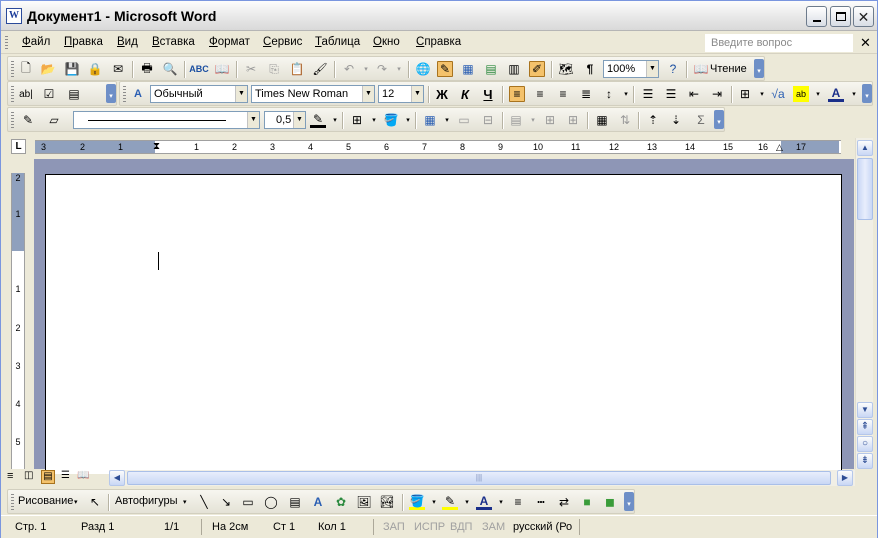 The width and height of the screenshot is (878, 538). What do you see at coordinates (337, 42) in the screenshot?
I see `menu-table: Таблица` at bounding box center [337, 42].